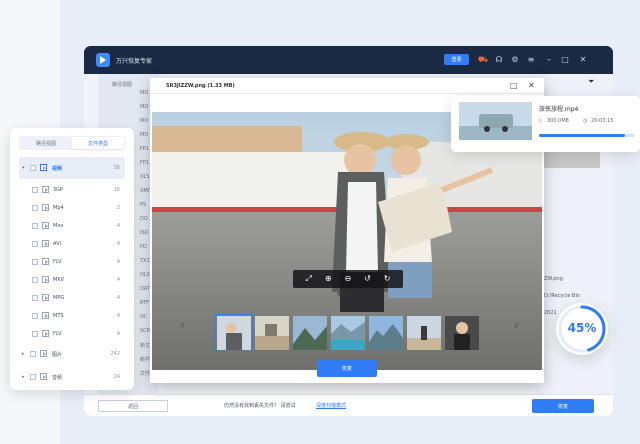  Describe the element at coordinates (58, 190) in the screenshot. I see `item-label: 3GP` at that location.